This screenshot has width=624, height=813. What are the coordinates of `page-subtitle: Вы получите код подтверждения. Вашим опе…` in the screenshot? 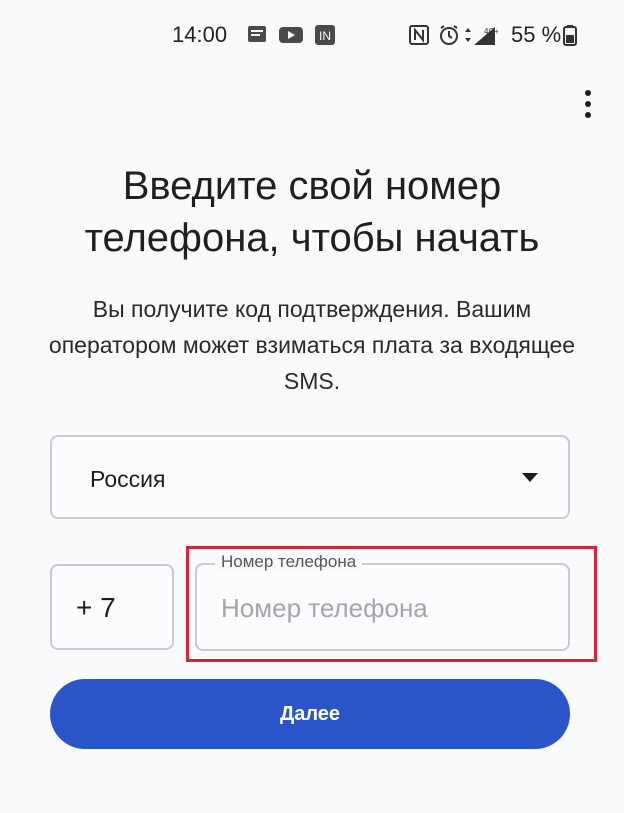 It's located at (312, 345).